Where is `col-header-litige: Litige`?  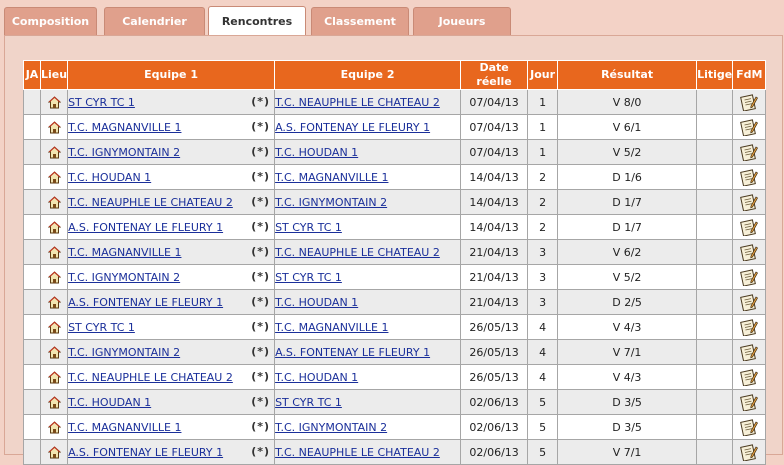 col-header-litige: Litige is located at coordinates (715, 75).